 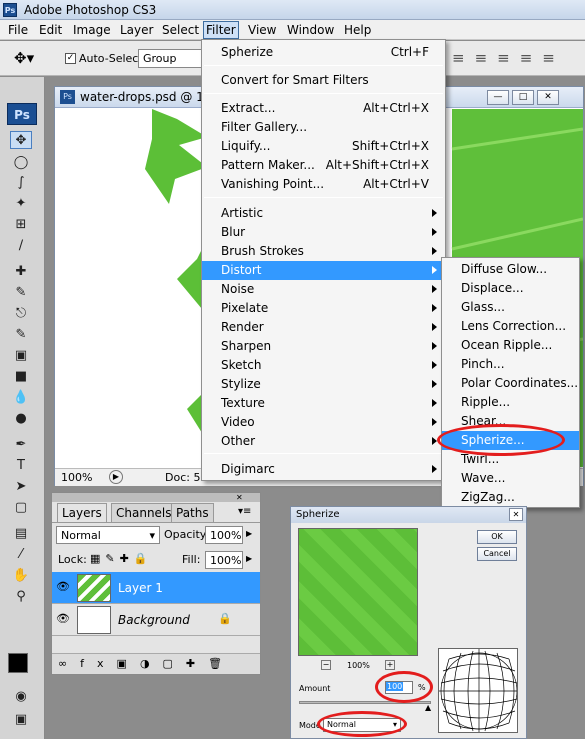 I want to click on amount-slider-track, so click(x=365, y=702).